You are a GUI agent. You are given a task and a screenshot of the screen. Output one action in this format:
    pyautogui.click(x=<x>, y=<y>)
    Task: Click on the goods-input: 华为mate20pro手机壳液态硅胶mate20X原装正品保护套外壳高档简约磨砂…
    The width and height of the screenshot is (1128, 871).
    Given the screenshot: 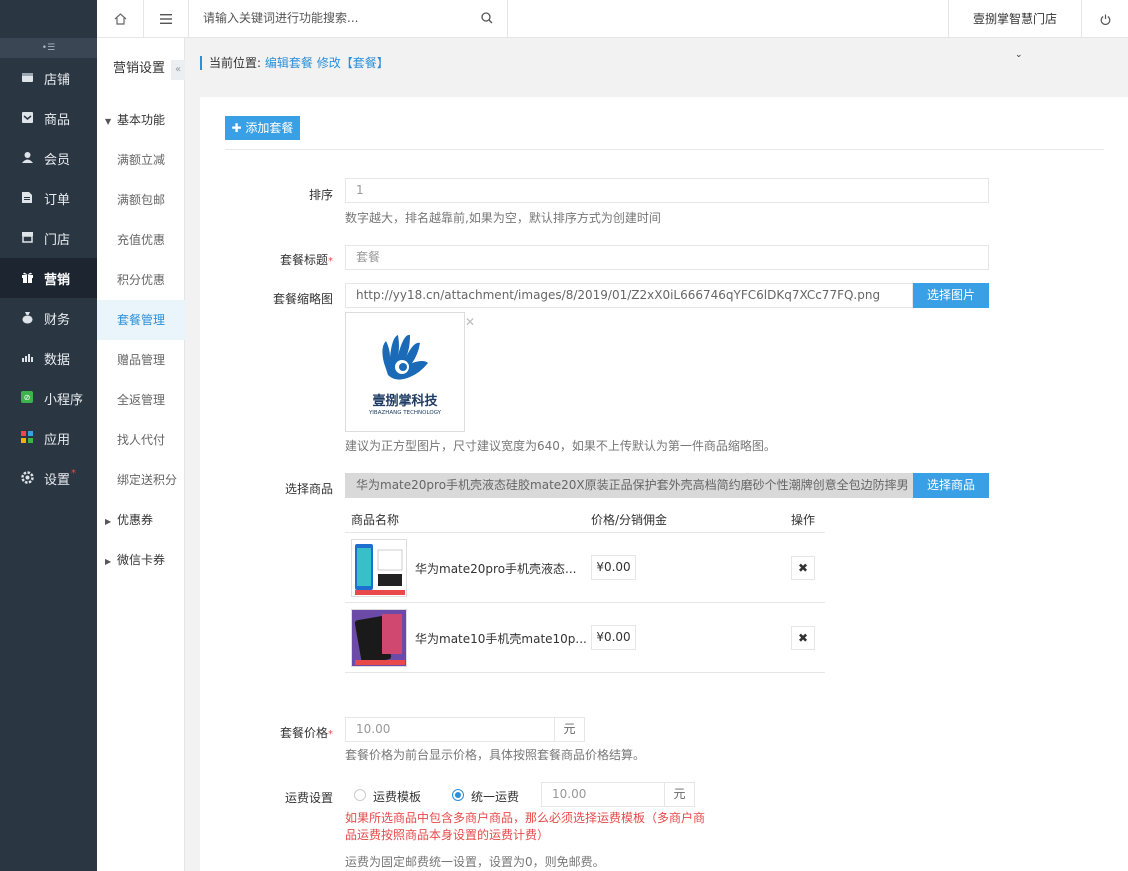 What is the action you would take?
    pyautogui.click(x=629, y=485)
    